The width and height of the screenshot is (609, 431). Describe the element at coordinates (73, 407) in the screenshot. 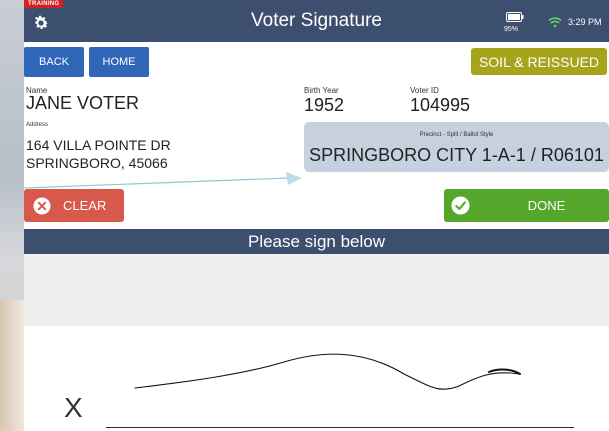

I see `signature-x-mark: X` at that location.